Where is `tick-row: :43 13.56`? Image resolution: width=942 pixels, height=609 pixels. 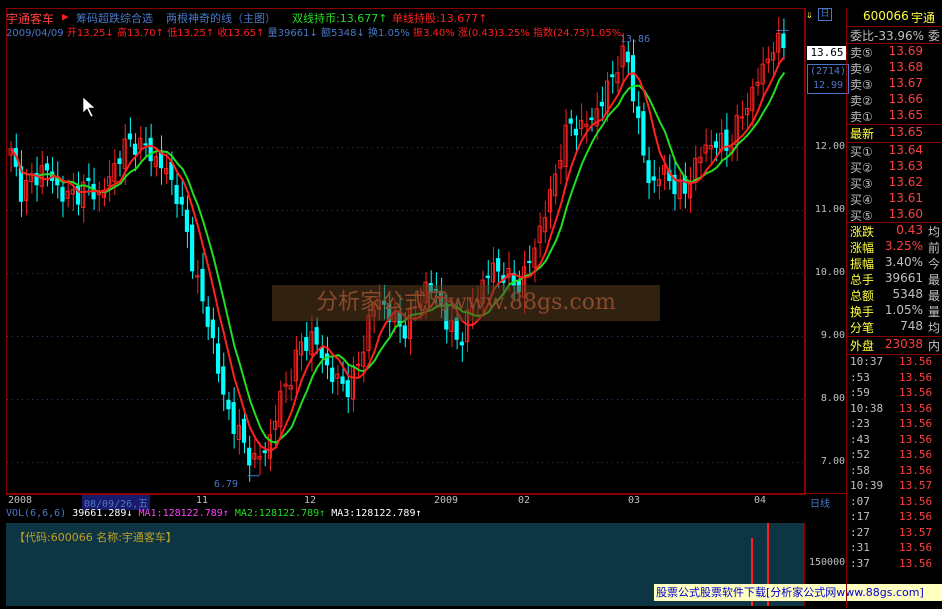
tick-row: :43 13.56 is located at coordinates (894, 440).